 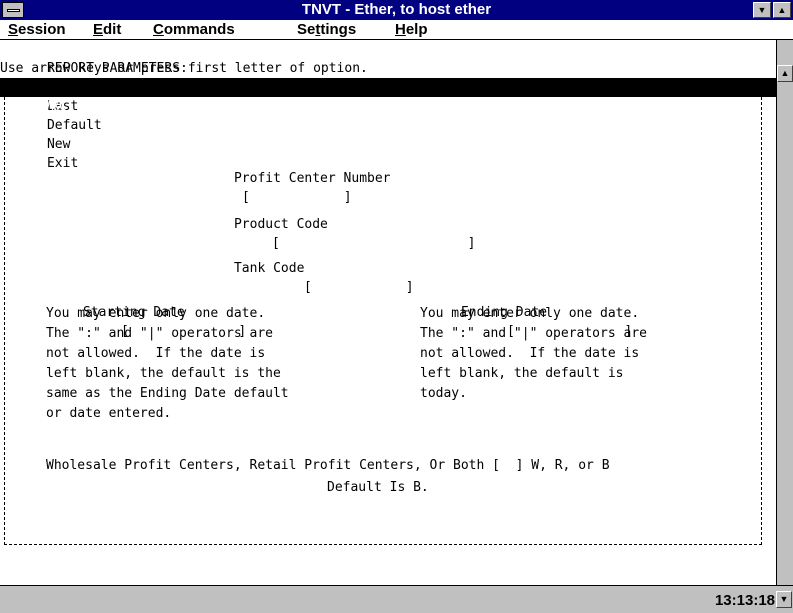 I want to click on menu-session-rest: ession, so click(x=42, y=29).